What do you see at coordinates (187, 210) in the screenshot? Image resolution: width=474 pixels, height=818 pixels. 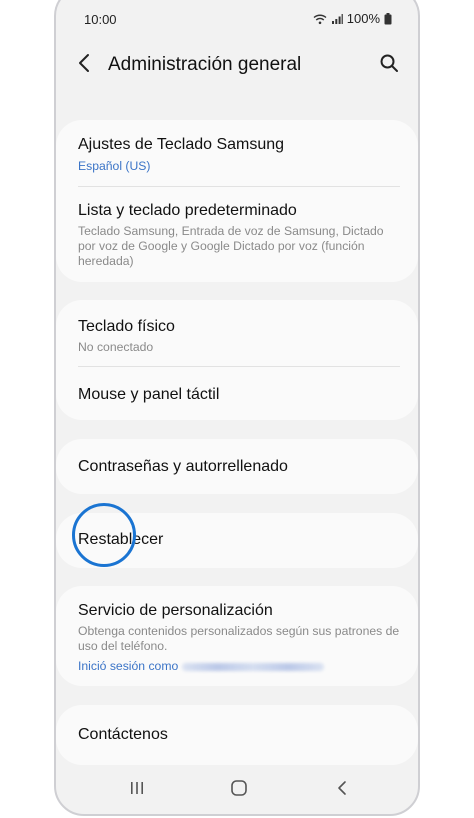 I see `item-title: Lista y teclado predeterminado` at bounding box center [187, 210].